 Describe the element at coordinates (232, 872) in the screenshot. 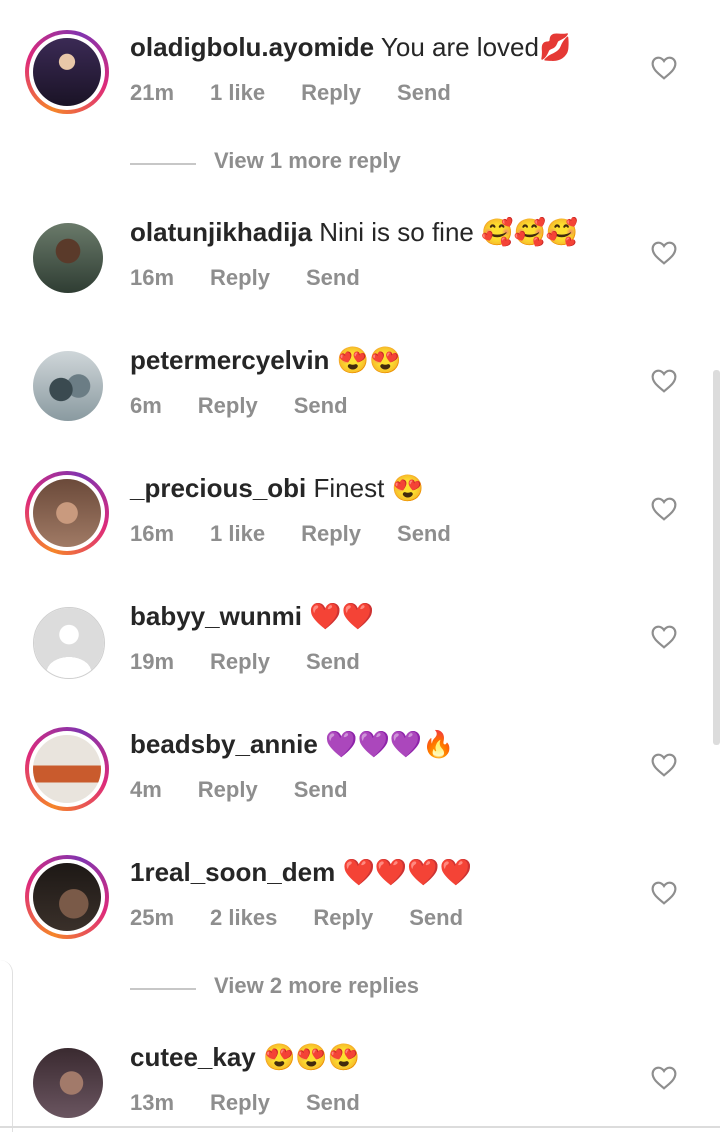

I see `comment-username: 1real_soon_dem` at that location.